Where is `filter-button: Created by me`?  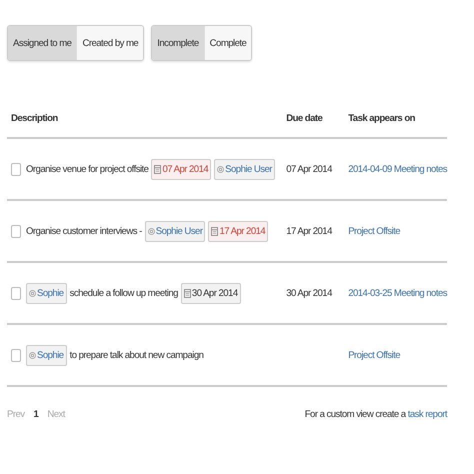
filter-button: Created by me is located at coordinates (110, 43).